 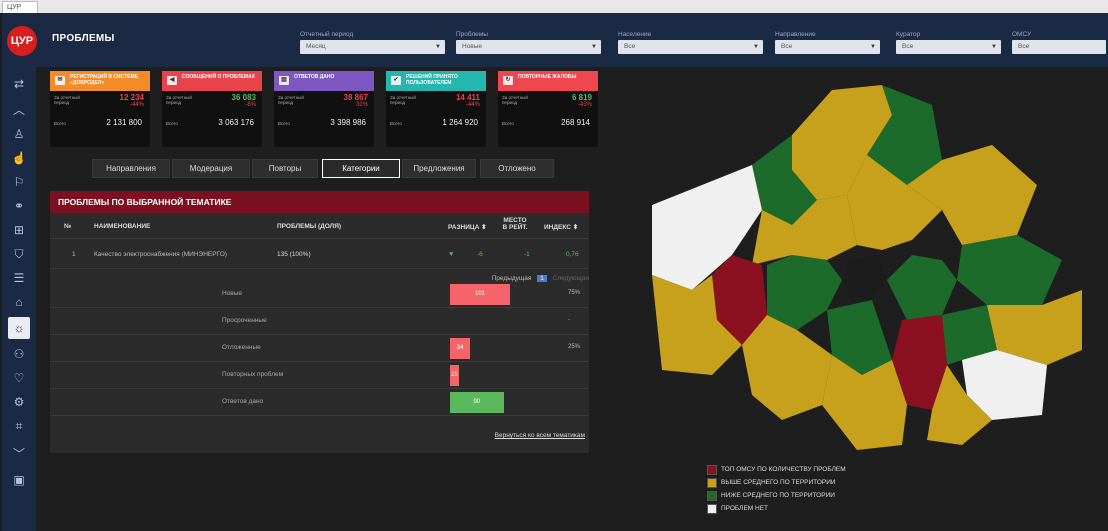 What do you see at coordinates (19, 134) in the screenshot?
I see `person-icon: ♙` at bounding box center [19, 134].